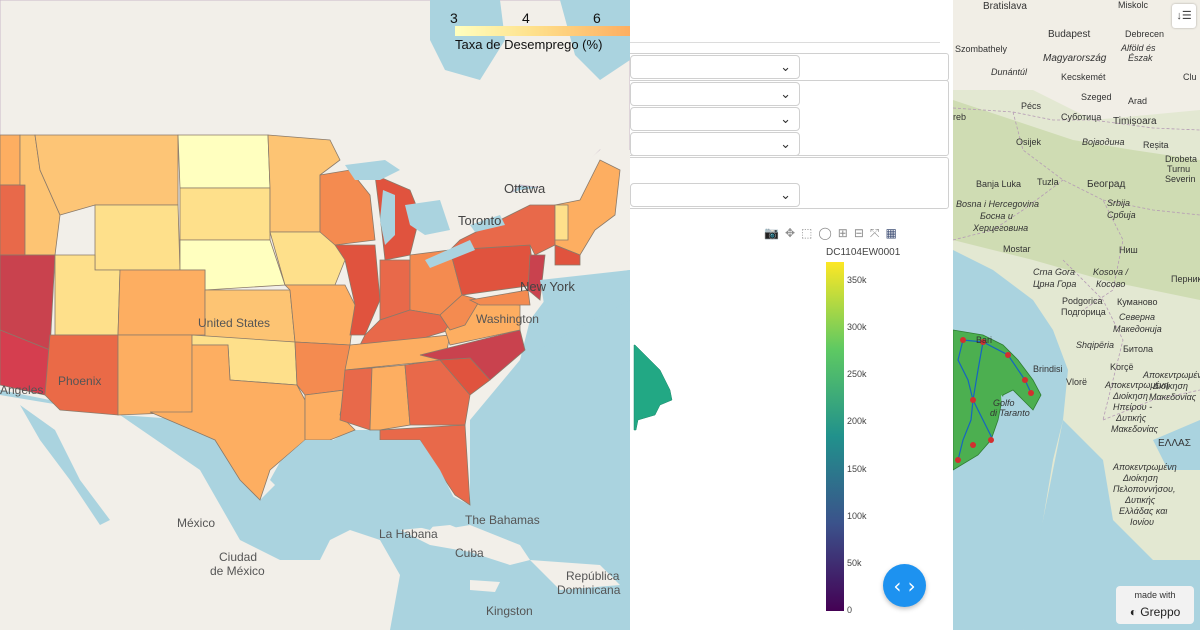  What do you see at coordinates (1178, 169) in the screenshot?
I see `label-drobeta2: Turnu` at bounding box center [1178, 169].